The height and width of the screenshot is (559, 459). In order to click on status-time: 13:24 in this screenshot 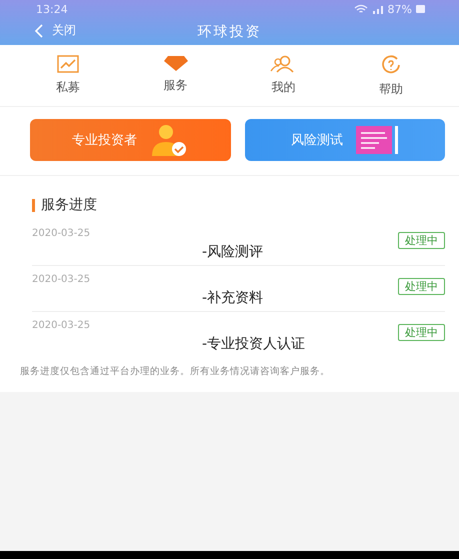, I will do `click(52, 9)`.